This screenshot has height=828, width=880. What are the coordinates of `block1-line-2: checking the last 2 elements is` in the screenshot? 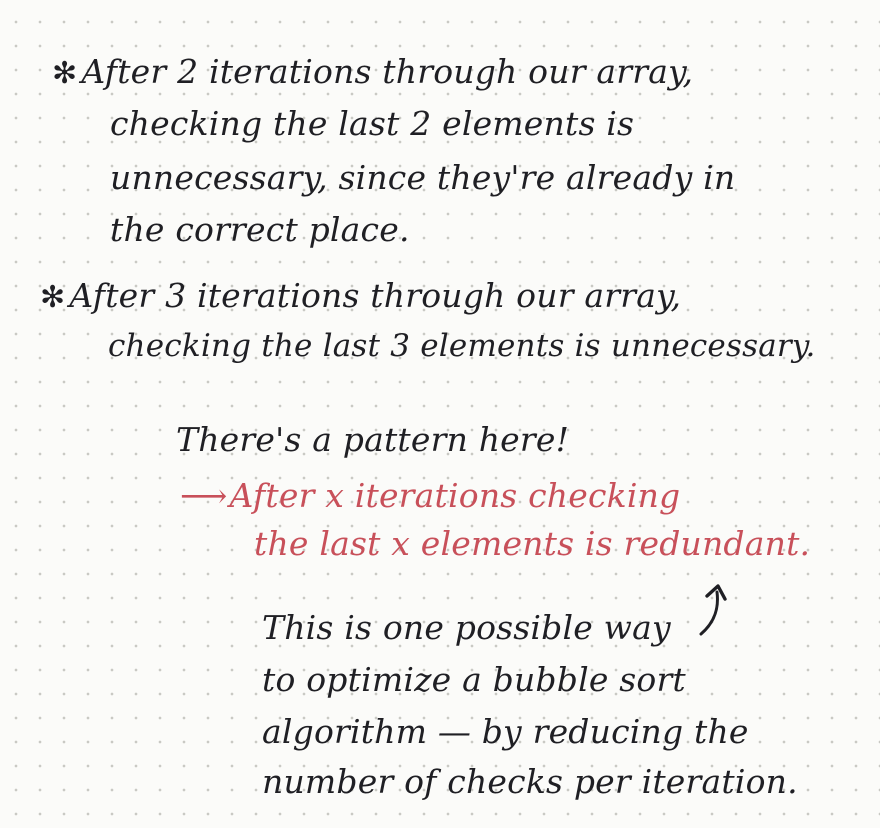 It's located at (372, 123).